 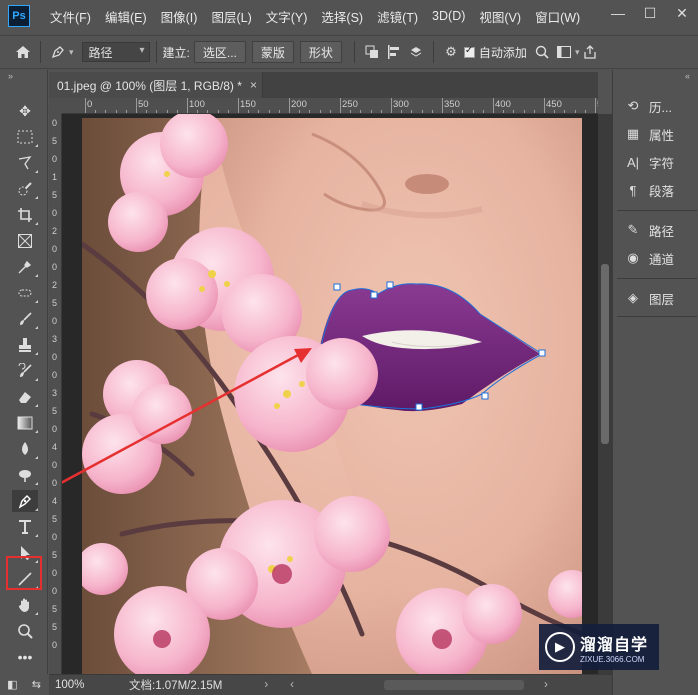 I want to click on horizontal-ruler: 0 50 100 150 200 250 300 350 400 450 500, so click(x=330, y=106).